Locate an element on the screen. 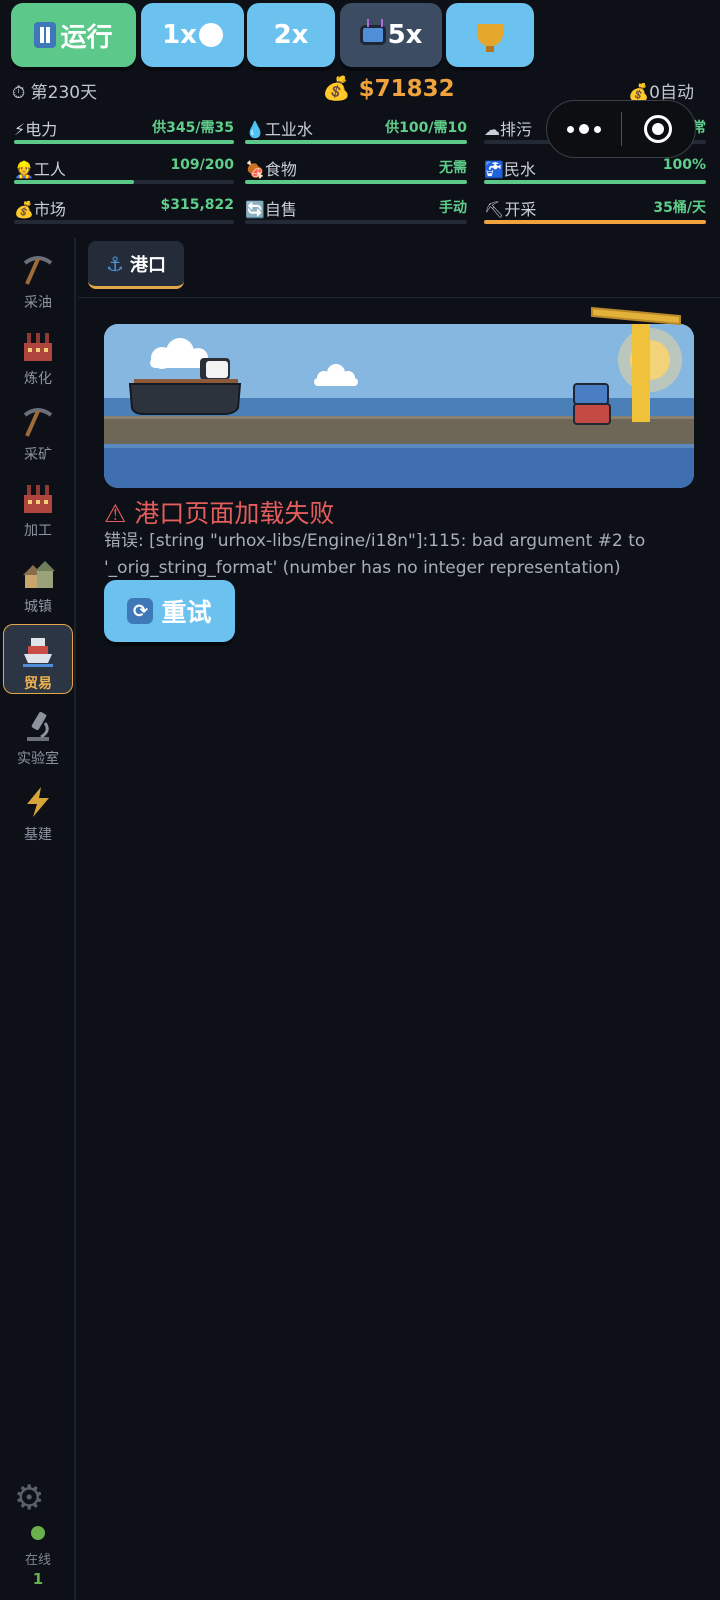 This screenshot has width=720, height=1600. factory-icon is located at coordinates (38, 498).